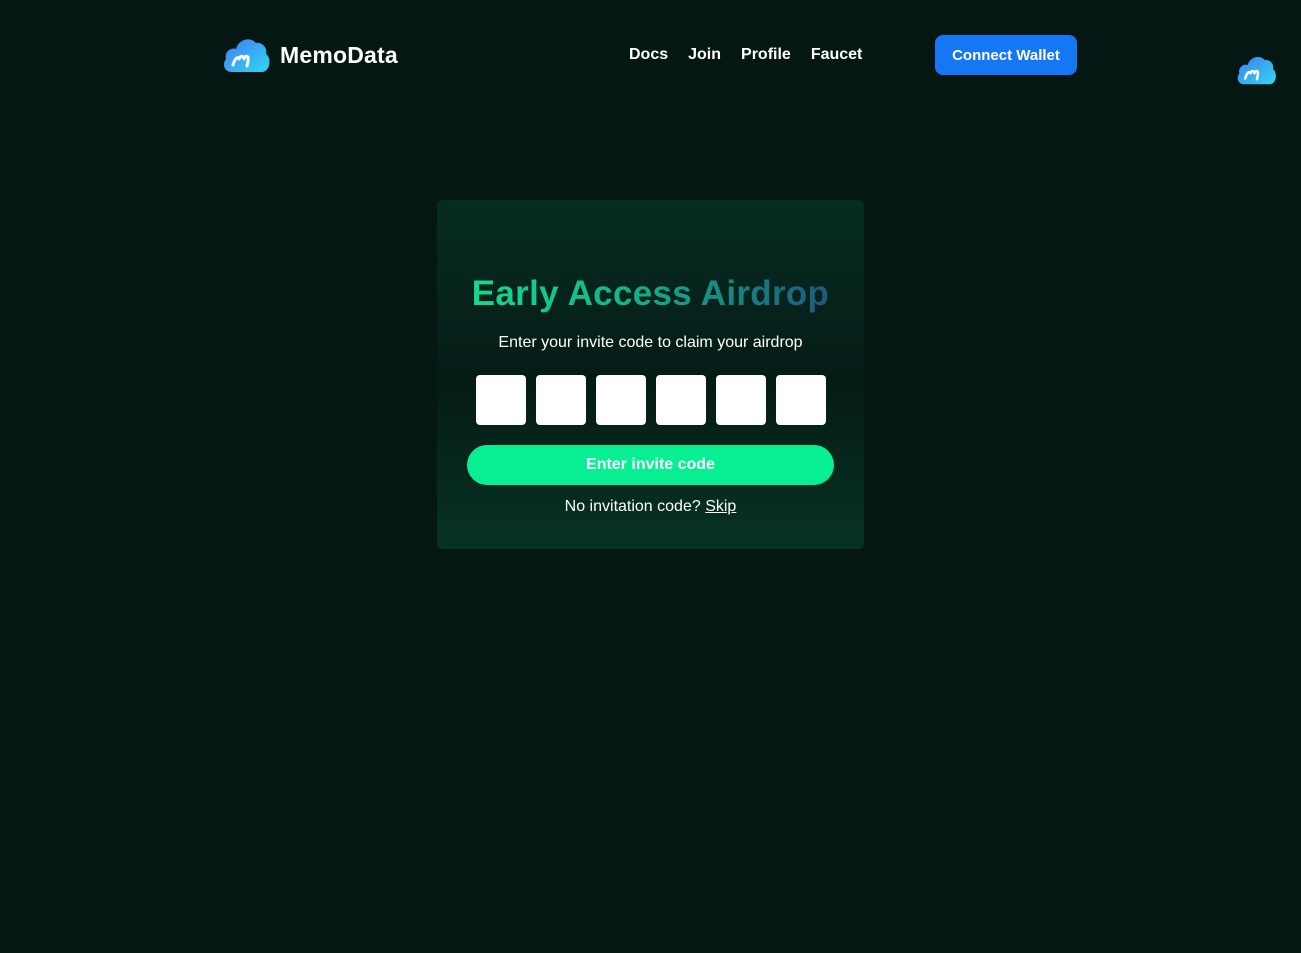 The image size is (1301, 953). Describe the element at coordinates (720, 506) in the screenshot. I see `skip-link: Skip` at that location.